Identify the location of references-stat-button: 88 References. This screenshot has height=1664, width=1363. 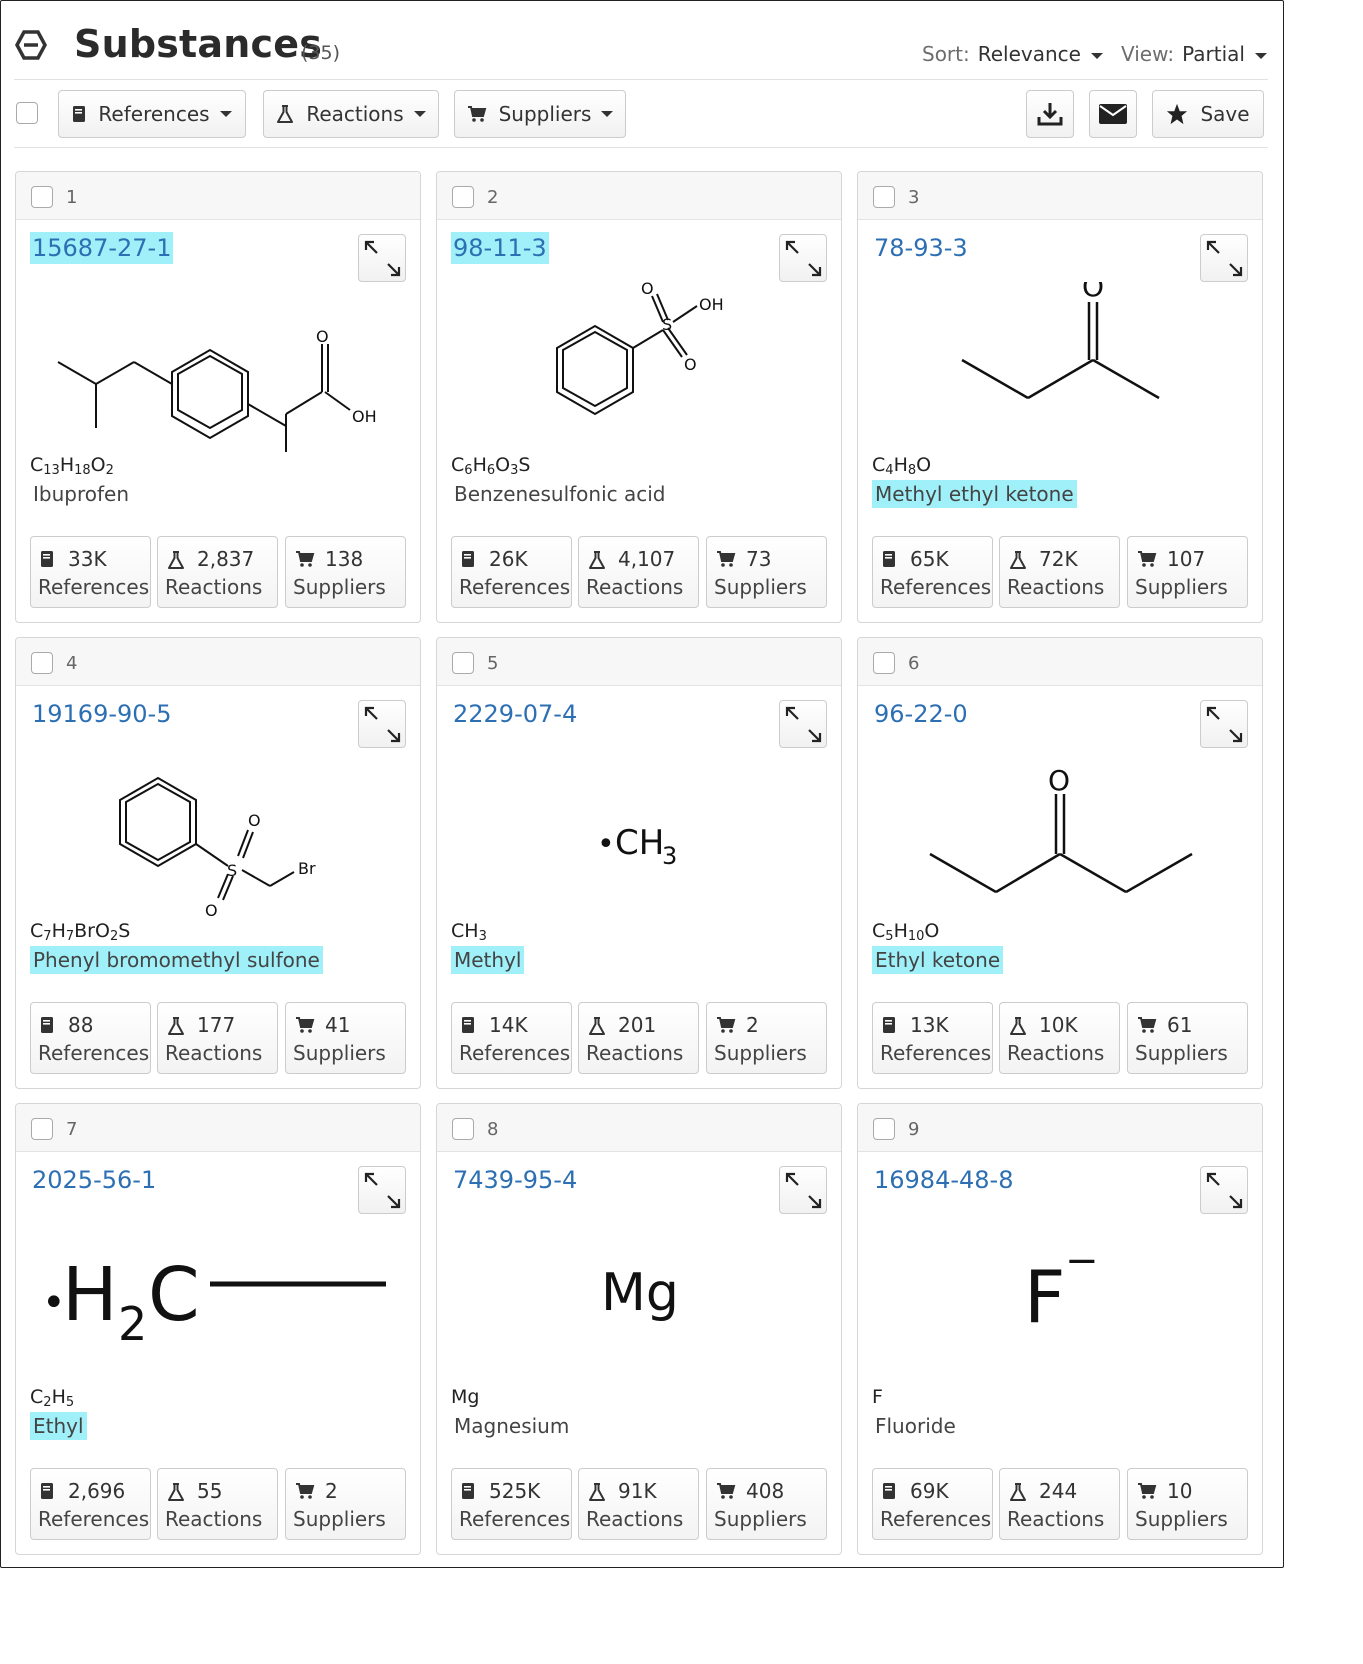
(90, 1038).